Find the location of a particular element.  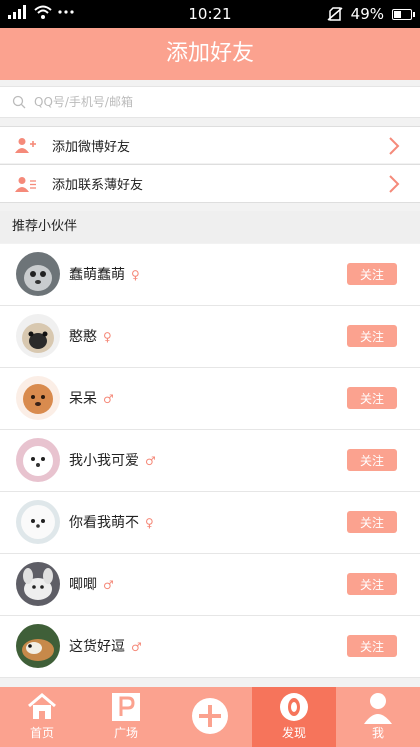

tab-add is located at coordinates (210, 717).